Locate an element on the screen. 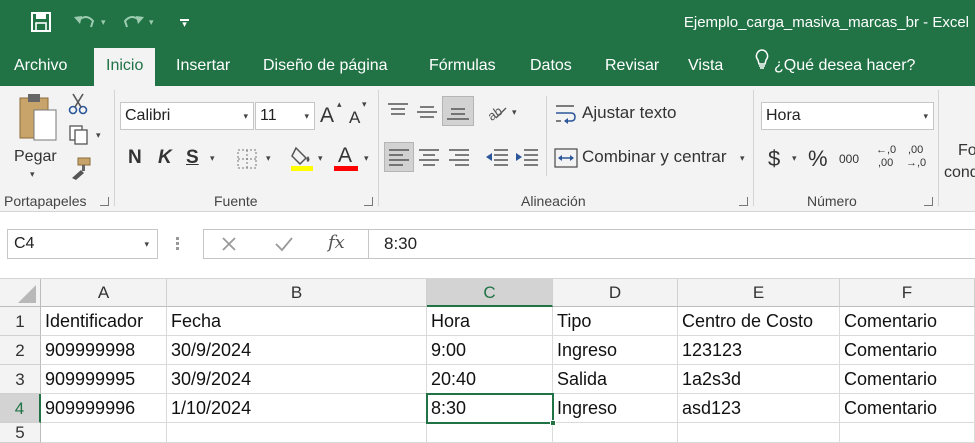  cell-d2: Ingreso is located at coordinates (615, 350).